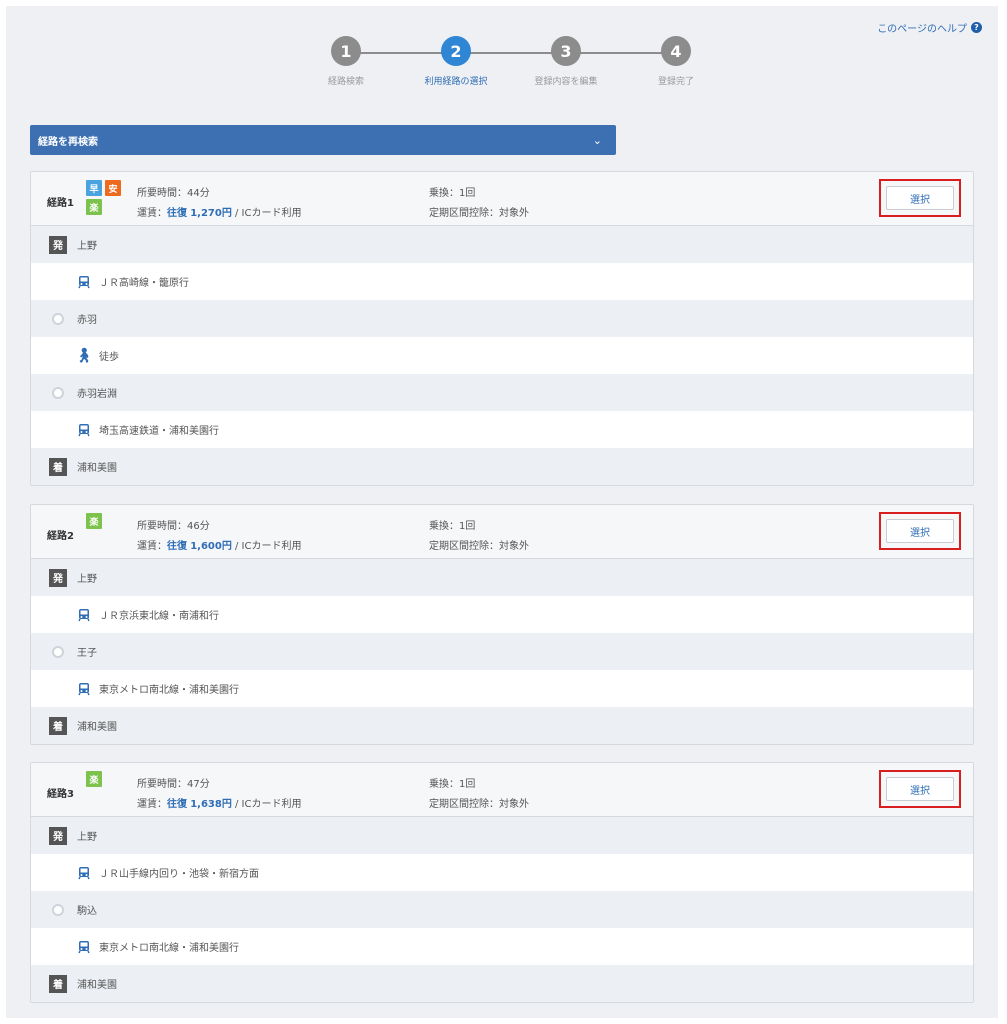  What do you see at coordinates (506, 66) in the screenshot?
I see `progress-stepper: 1 経路検索 2 利用経路の選択 3 登録内容を編集 4 登録完了` at bounding box center [506, 66].